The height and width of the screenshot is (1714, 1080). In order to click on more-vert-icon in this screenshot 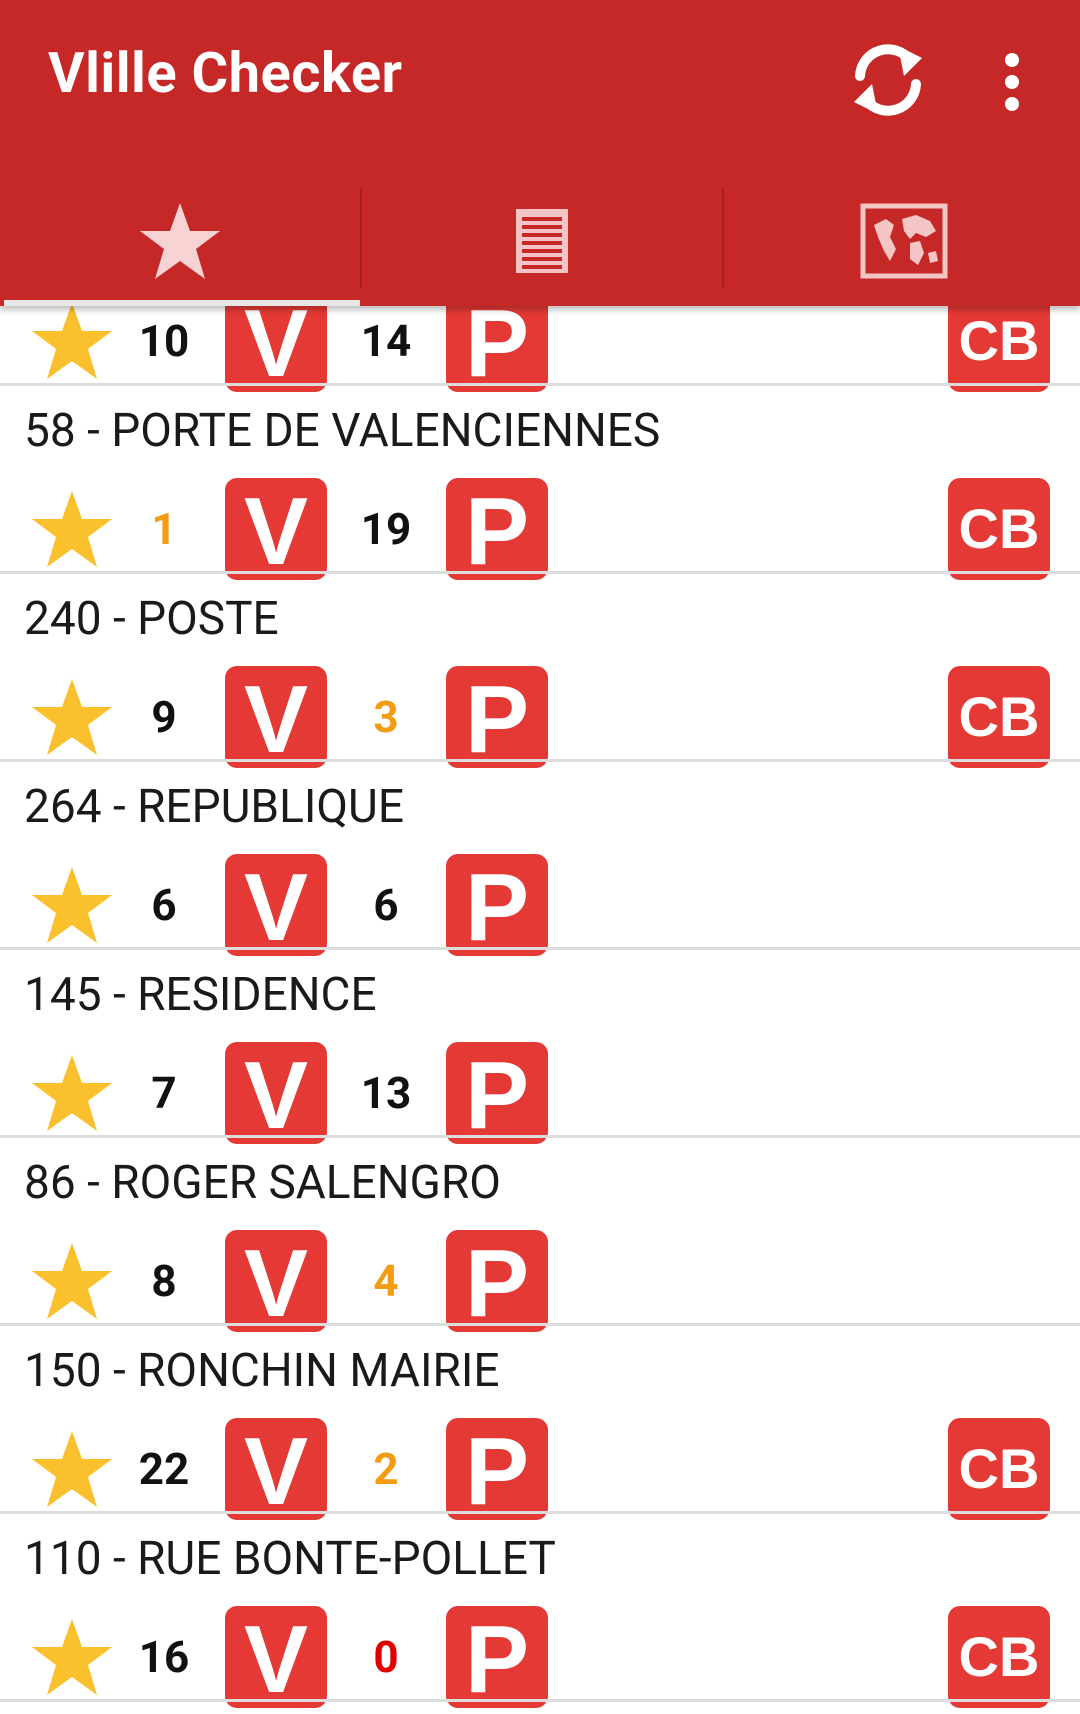, I will do `click(1012, 82)`.